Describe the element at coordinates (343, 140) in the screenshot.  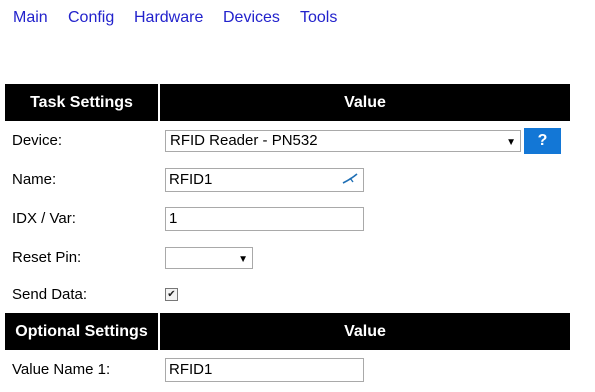
I see `device-select: RFID Reader - PN532 ▼` at that location.